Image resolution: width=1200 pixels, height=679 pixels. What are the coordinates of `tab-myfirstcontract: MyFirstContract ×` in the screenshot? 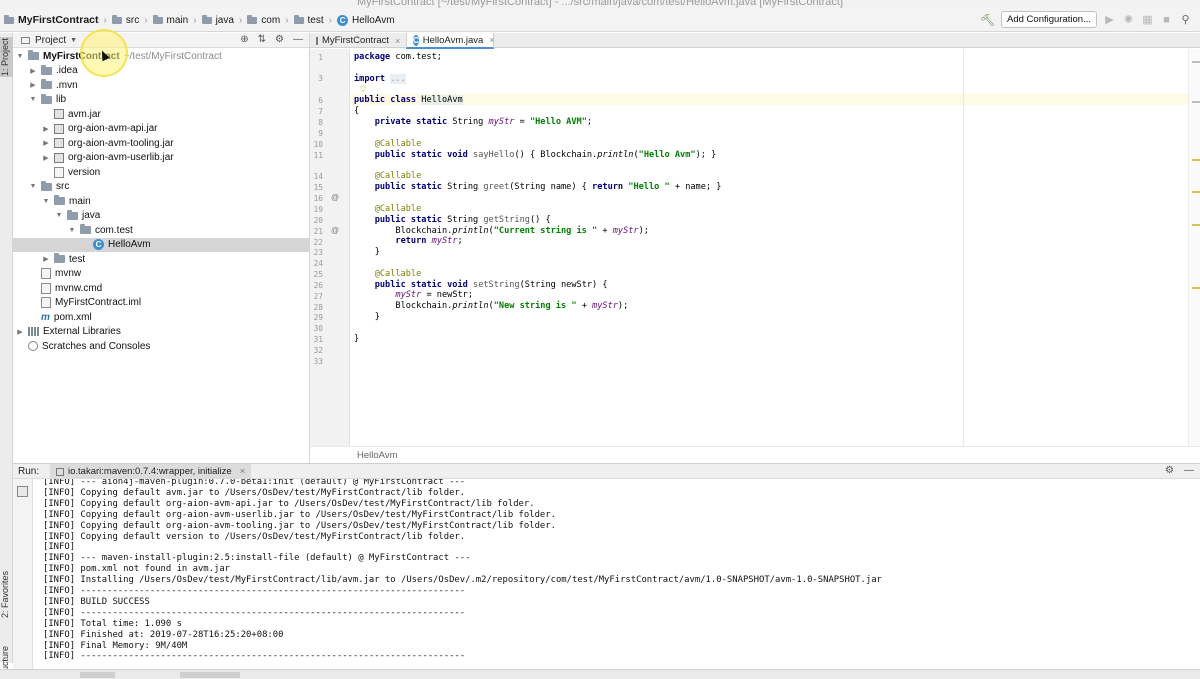 It's located at (358, 40).